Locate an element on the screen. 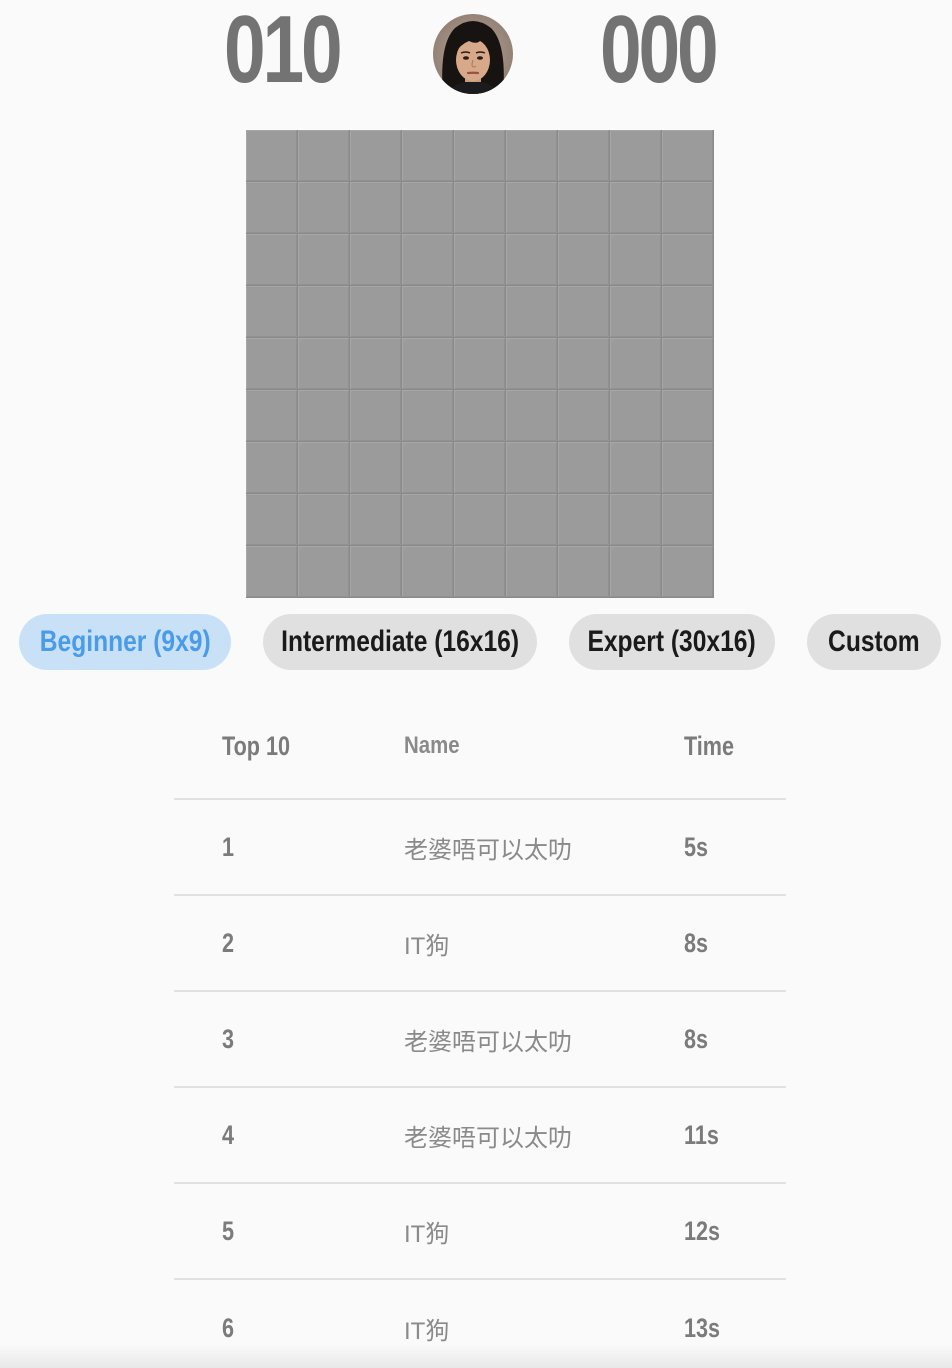 This screenshot has height=1368, width=952. face-reset-button is located at coordinates (473, 54).